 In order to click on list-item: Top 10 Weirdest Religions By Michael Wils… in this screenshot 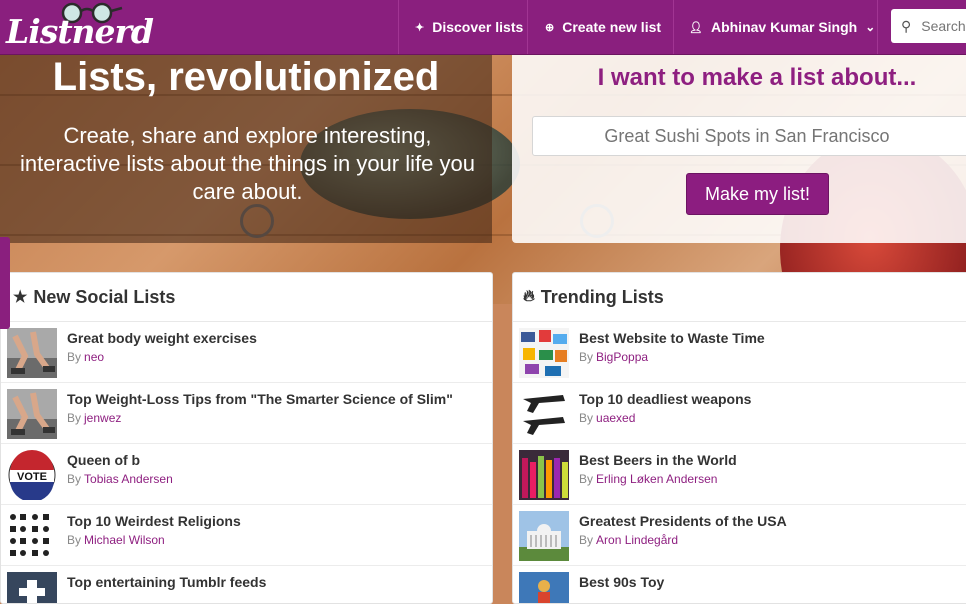, I will do `click(246, 535)`.